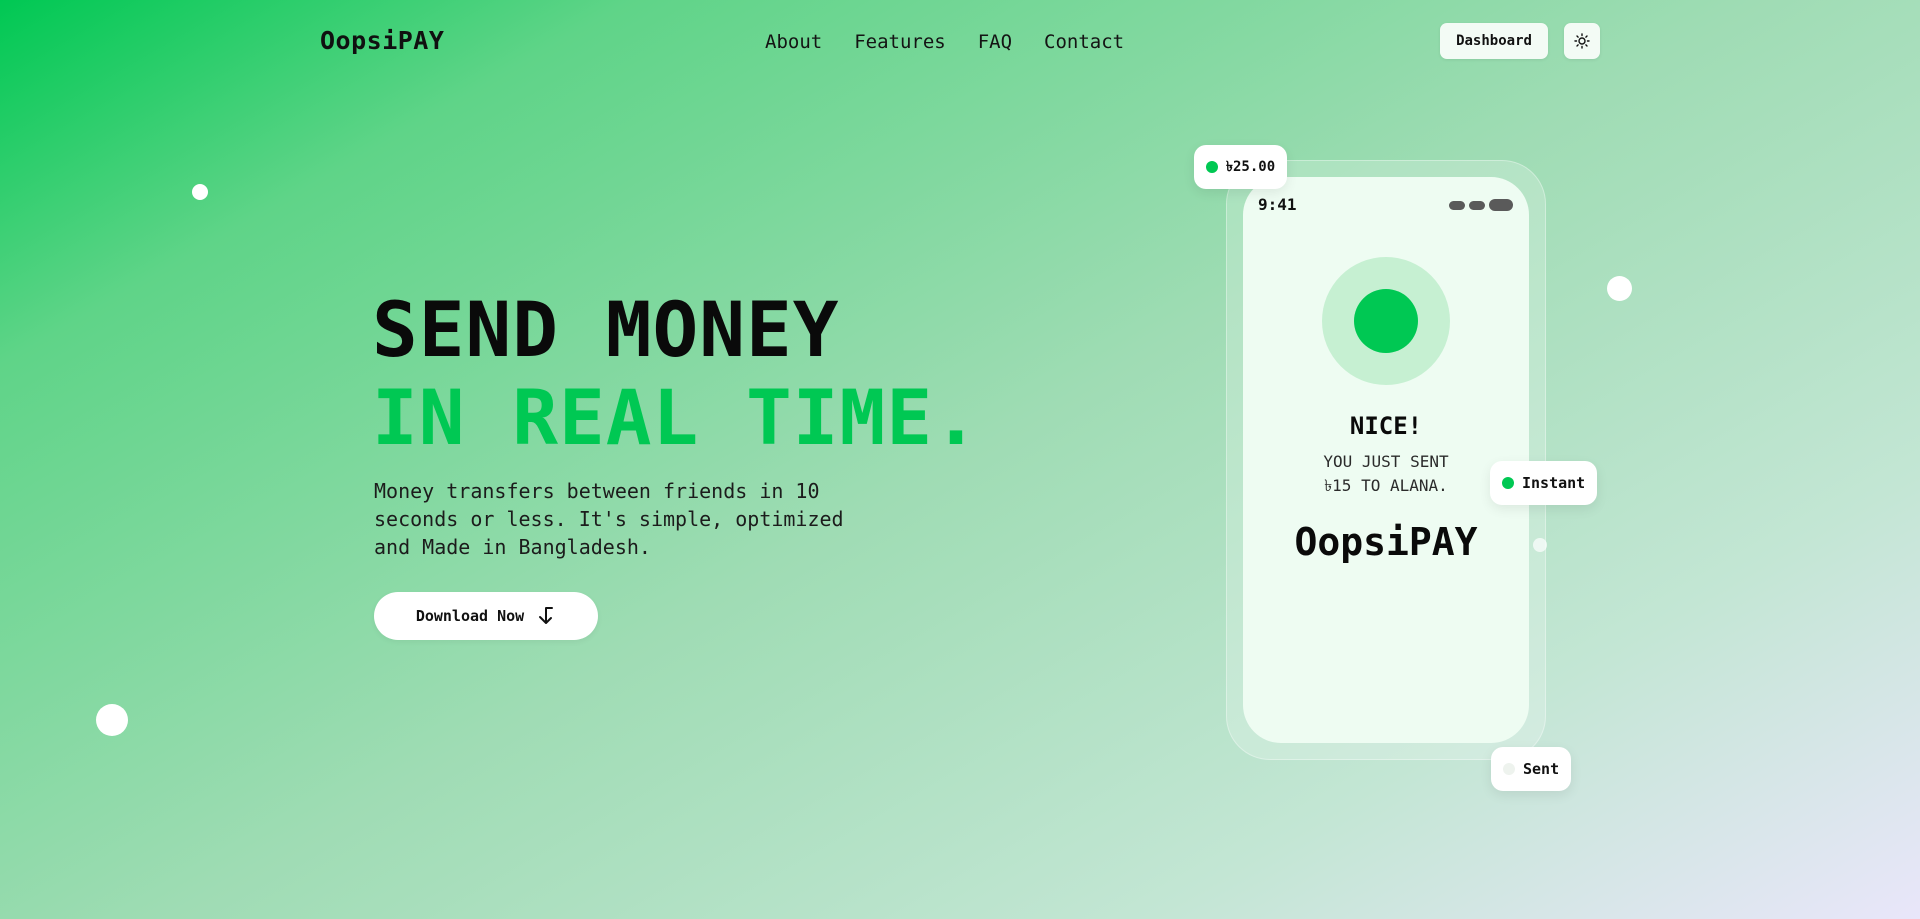 Image resolution: width=1920 pixels, height=919 pixels. What do you see at coordinates (470, 616) in the screenshot?
I see `download-button-label: Download Now` at bounding box center [470, 616].